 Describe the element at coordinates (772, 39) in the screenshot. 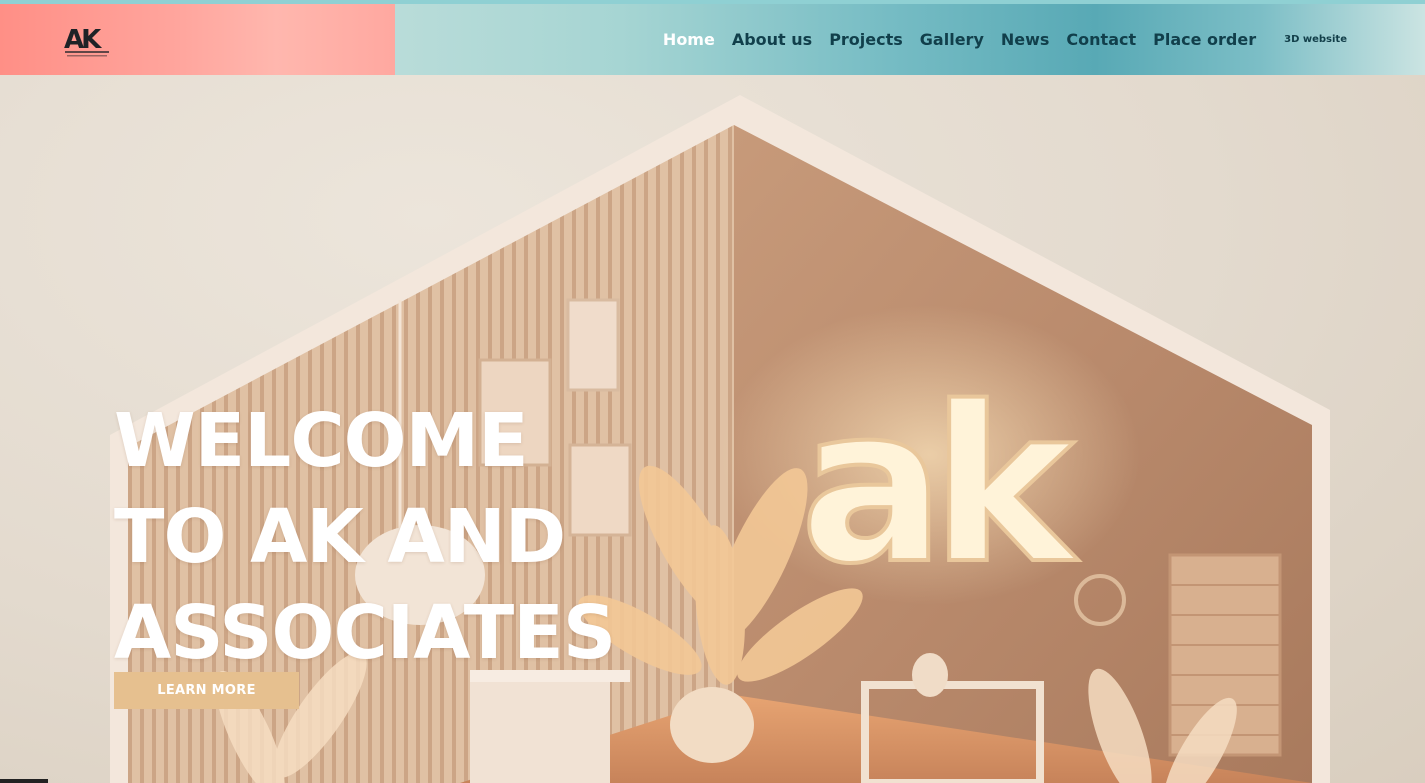

I see `nav-about-us: About us` at that location.